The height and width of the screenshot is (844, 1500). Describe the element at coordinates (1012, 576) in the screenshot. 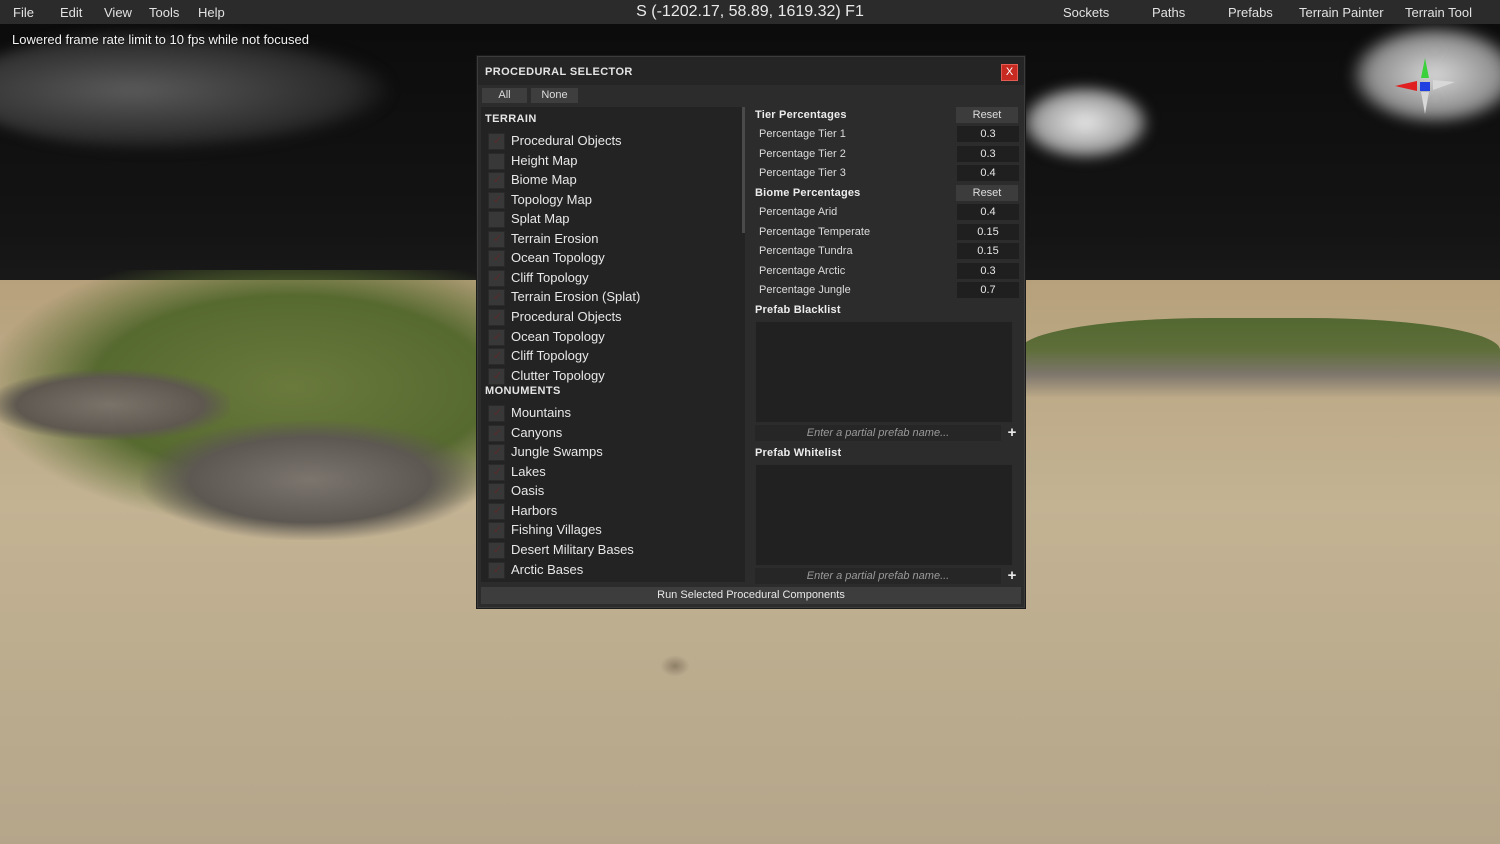

I see `whitelist-add-button: +` at that location.